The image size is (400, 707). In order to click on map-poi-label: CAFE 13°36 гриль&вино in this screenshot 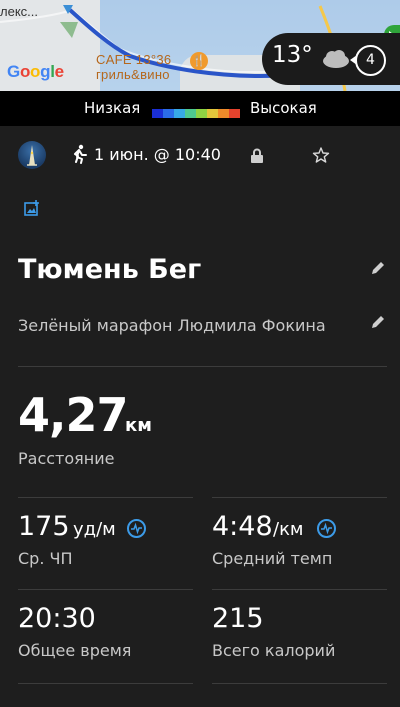, I will do `click(133, 67)`.